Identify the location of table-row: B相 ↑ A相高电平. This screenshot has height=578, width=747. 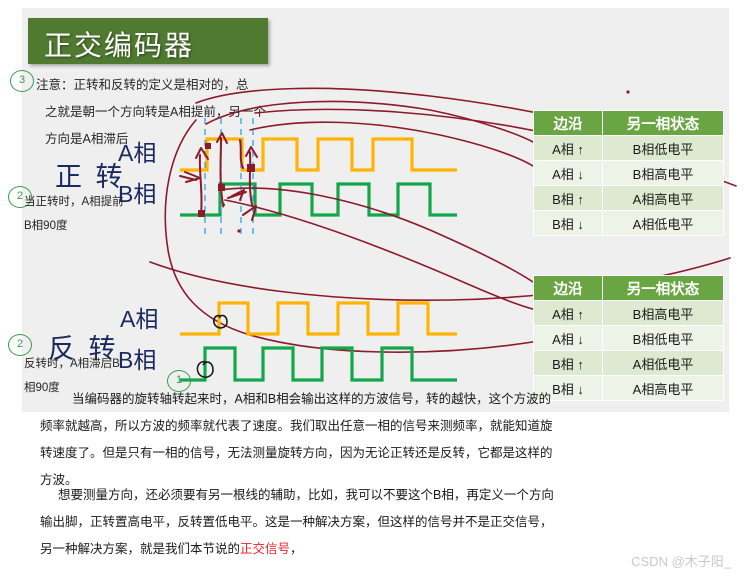
(628, 198).